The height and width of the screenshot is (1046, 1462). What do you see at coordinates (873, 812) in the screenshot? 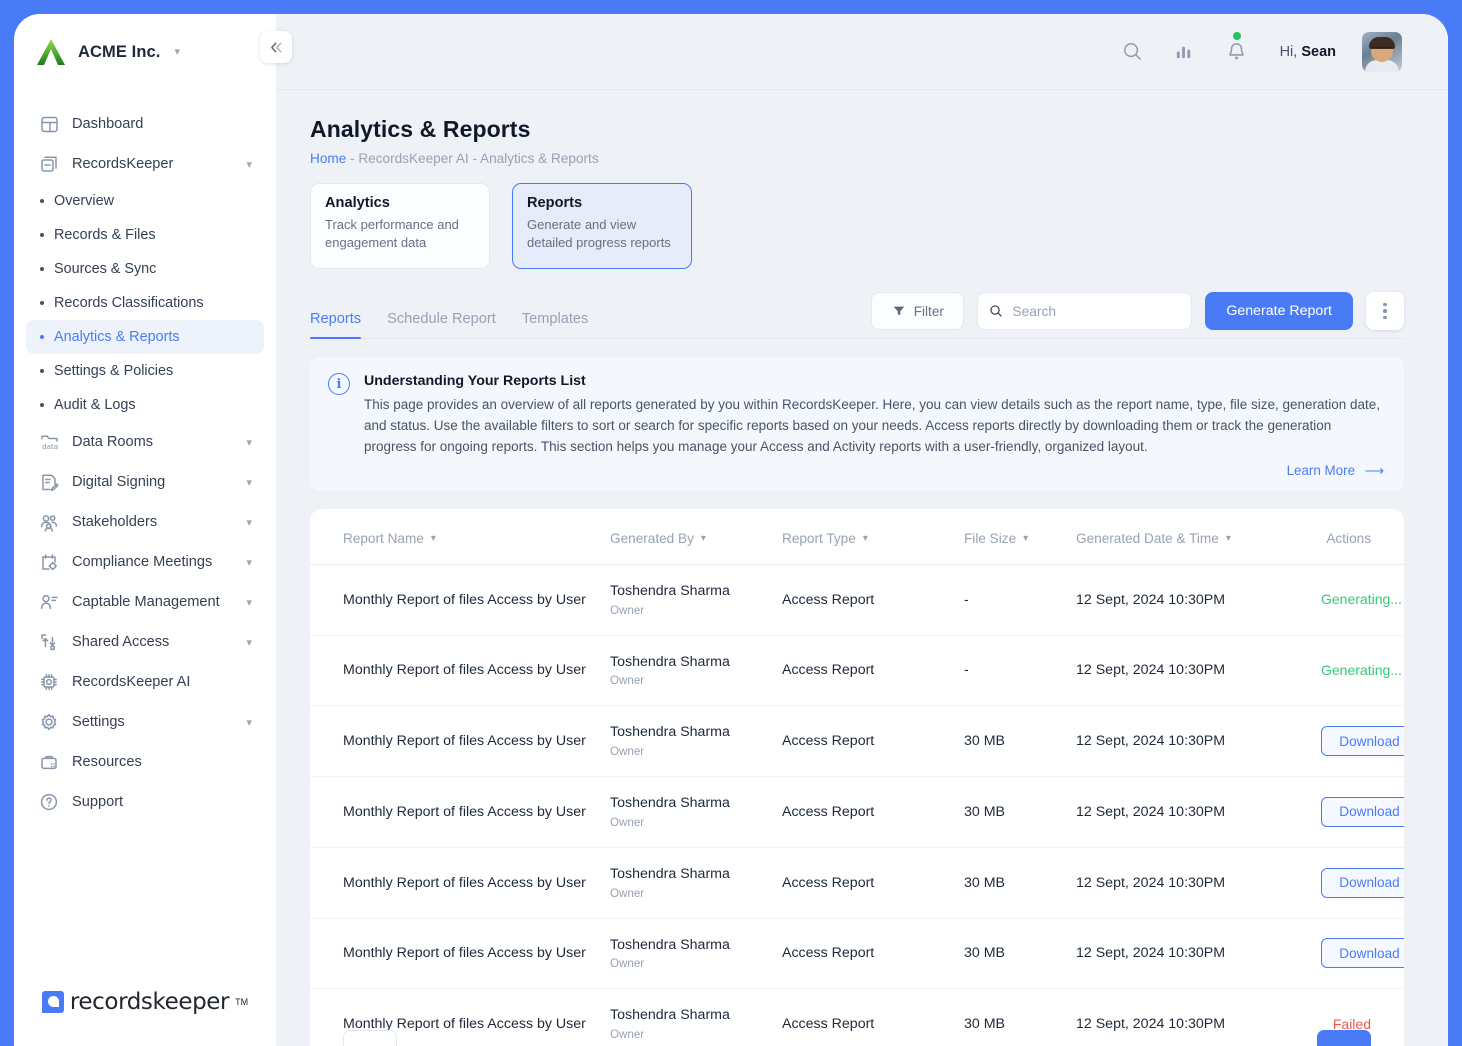
I see `cell-report-type: Access Report` at bounding box center [873, 812].